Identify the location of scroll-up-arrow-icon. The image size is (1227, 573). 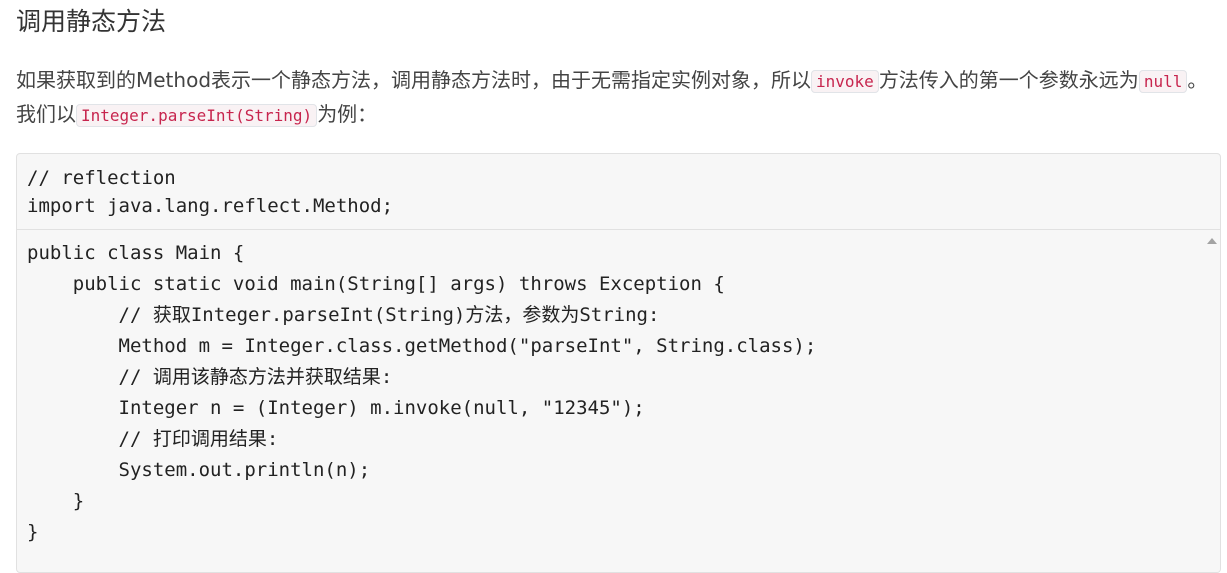
(1212, 241).